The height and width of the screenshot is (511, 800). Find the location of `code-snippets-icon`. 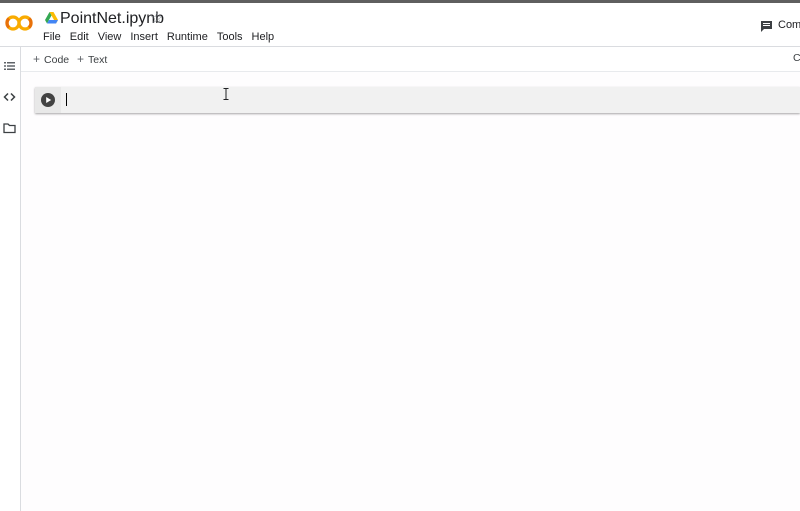

code-snippets-icon is located at coordinates (9, 97).